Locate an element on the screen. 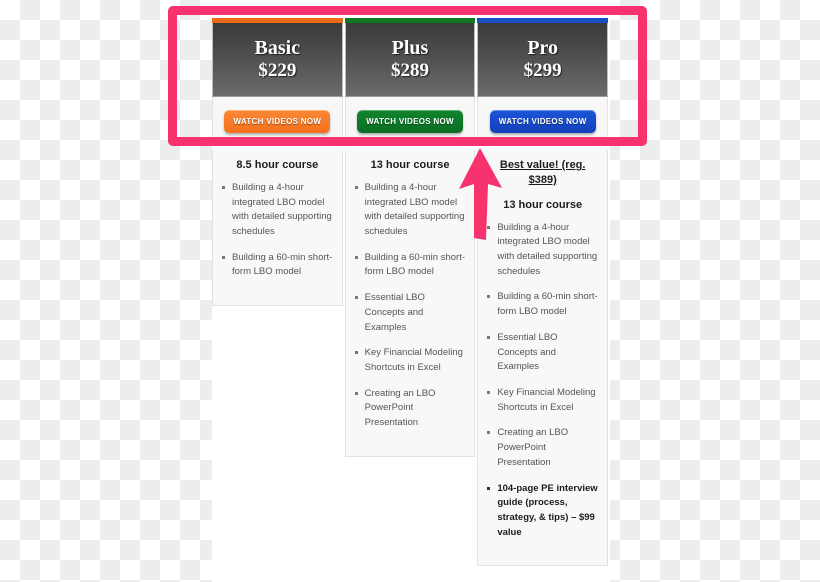  plan-price-basic: $229 is located at coordinates (277, 71).